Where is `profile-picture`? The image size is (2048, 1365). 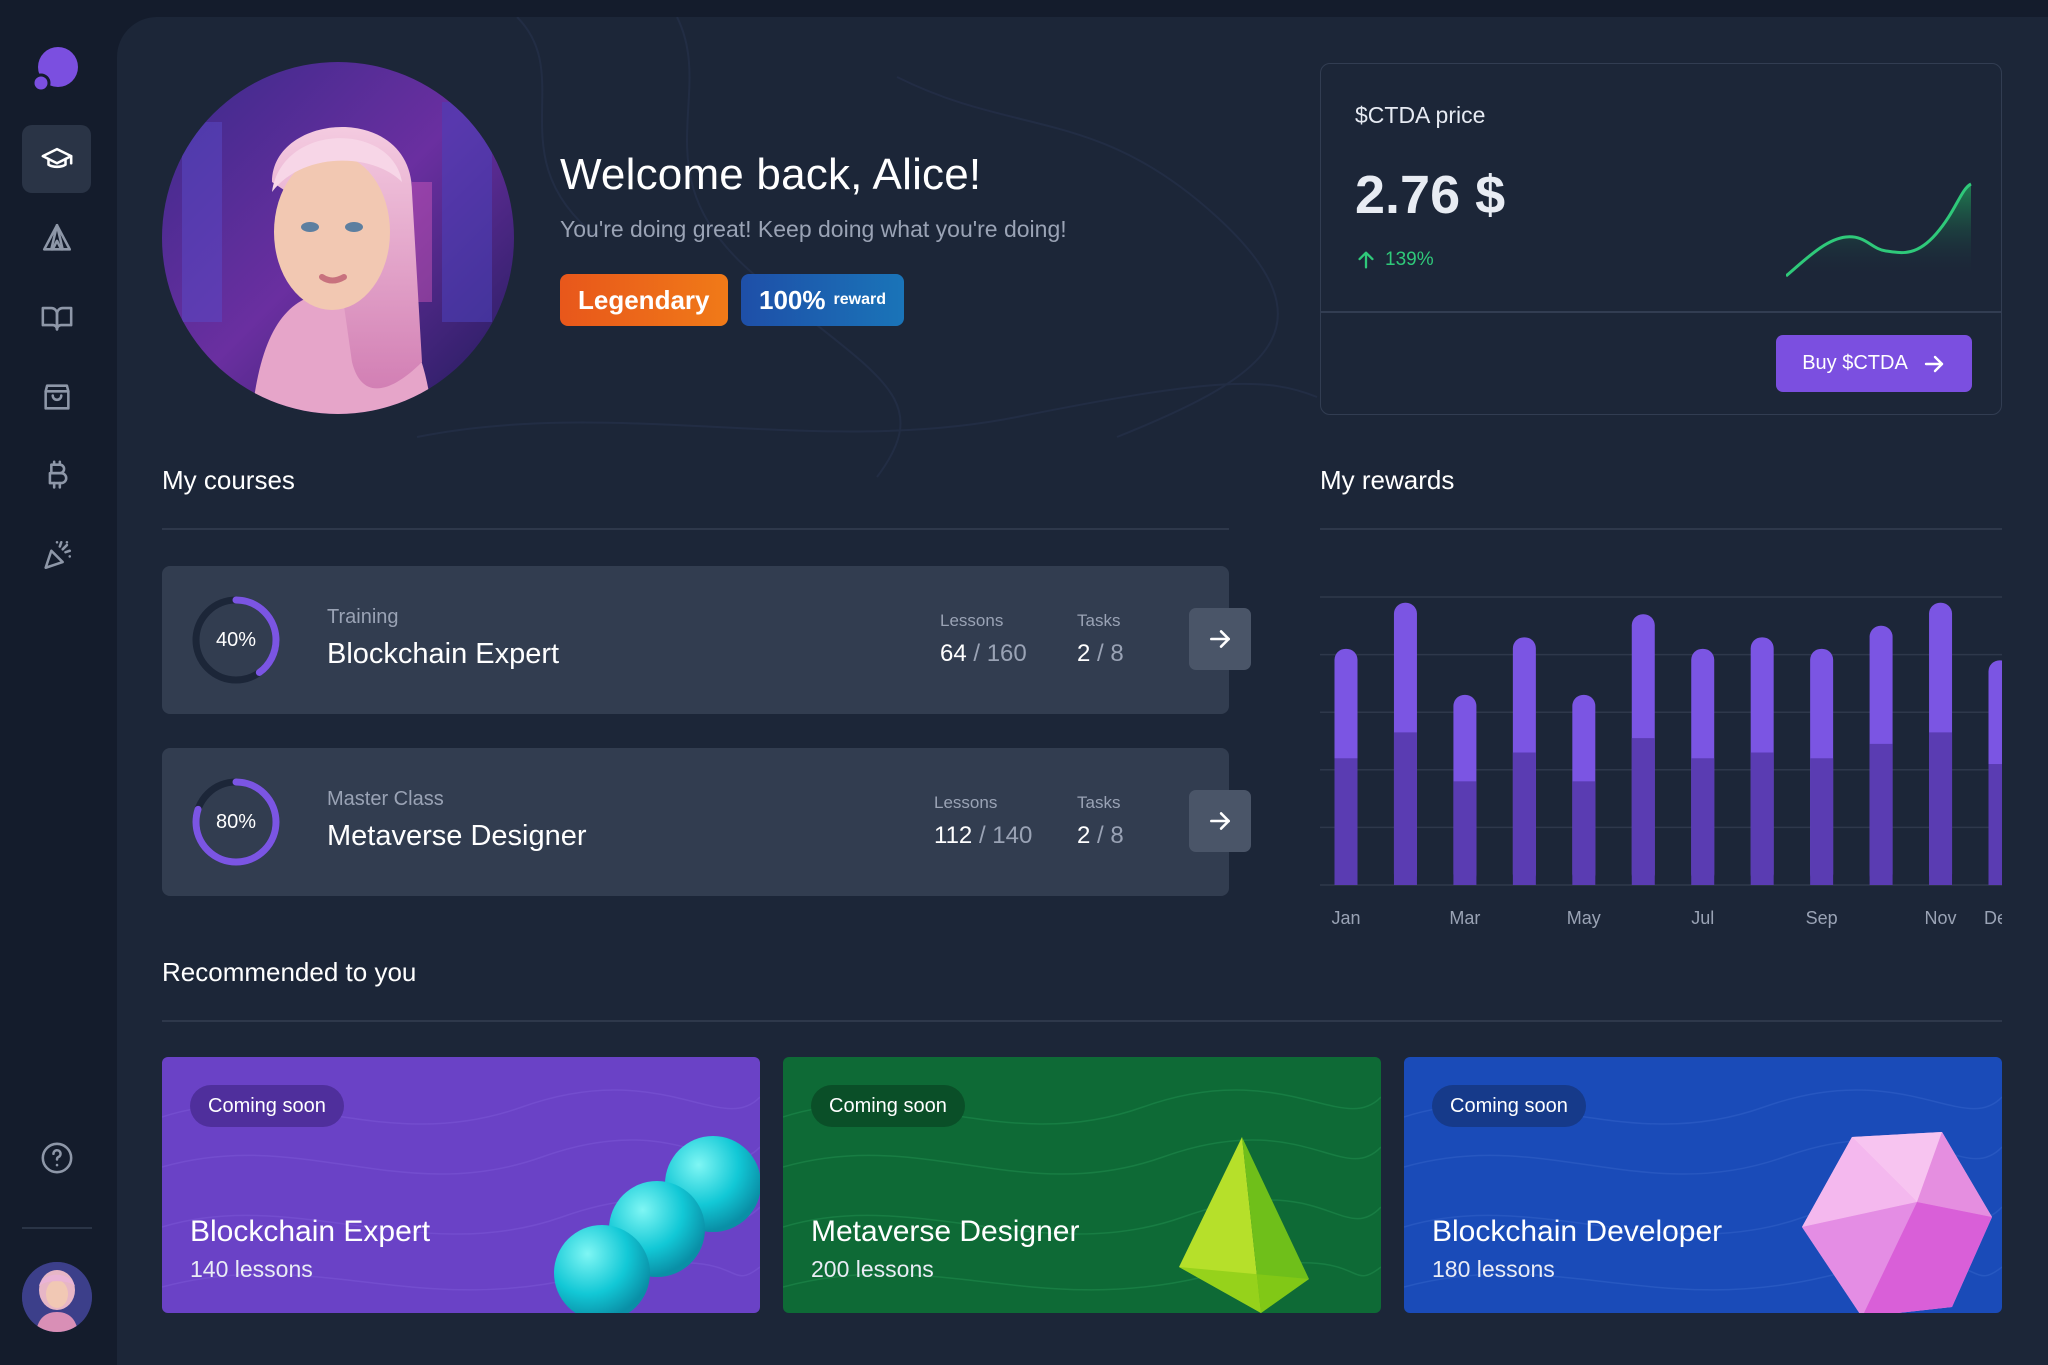
profile-picture is located at coordinates (338, 238).